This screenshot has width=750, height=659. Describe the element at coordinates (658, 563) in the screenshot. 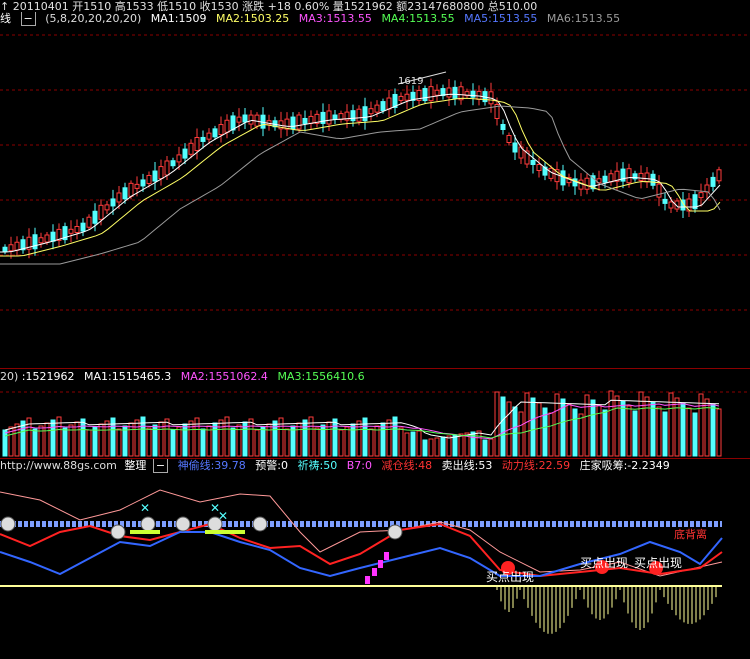

I see `buy-signal-label: 买点出现` at that location.